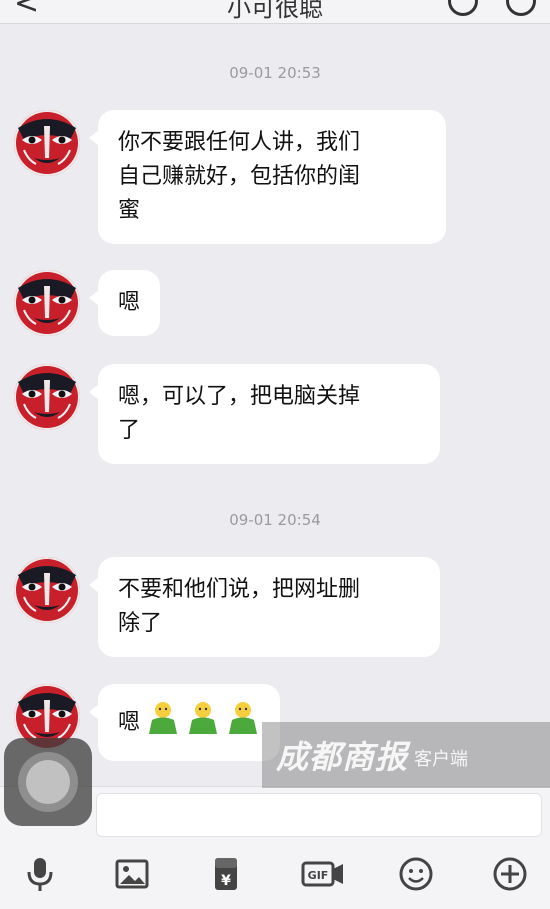  I want to click on watermark-sub: 客户端, so click(441, 759).